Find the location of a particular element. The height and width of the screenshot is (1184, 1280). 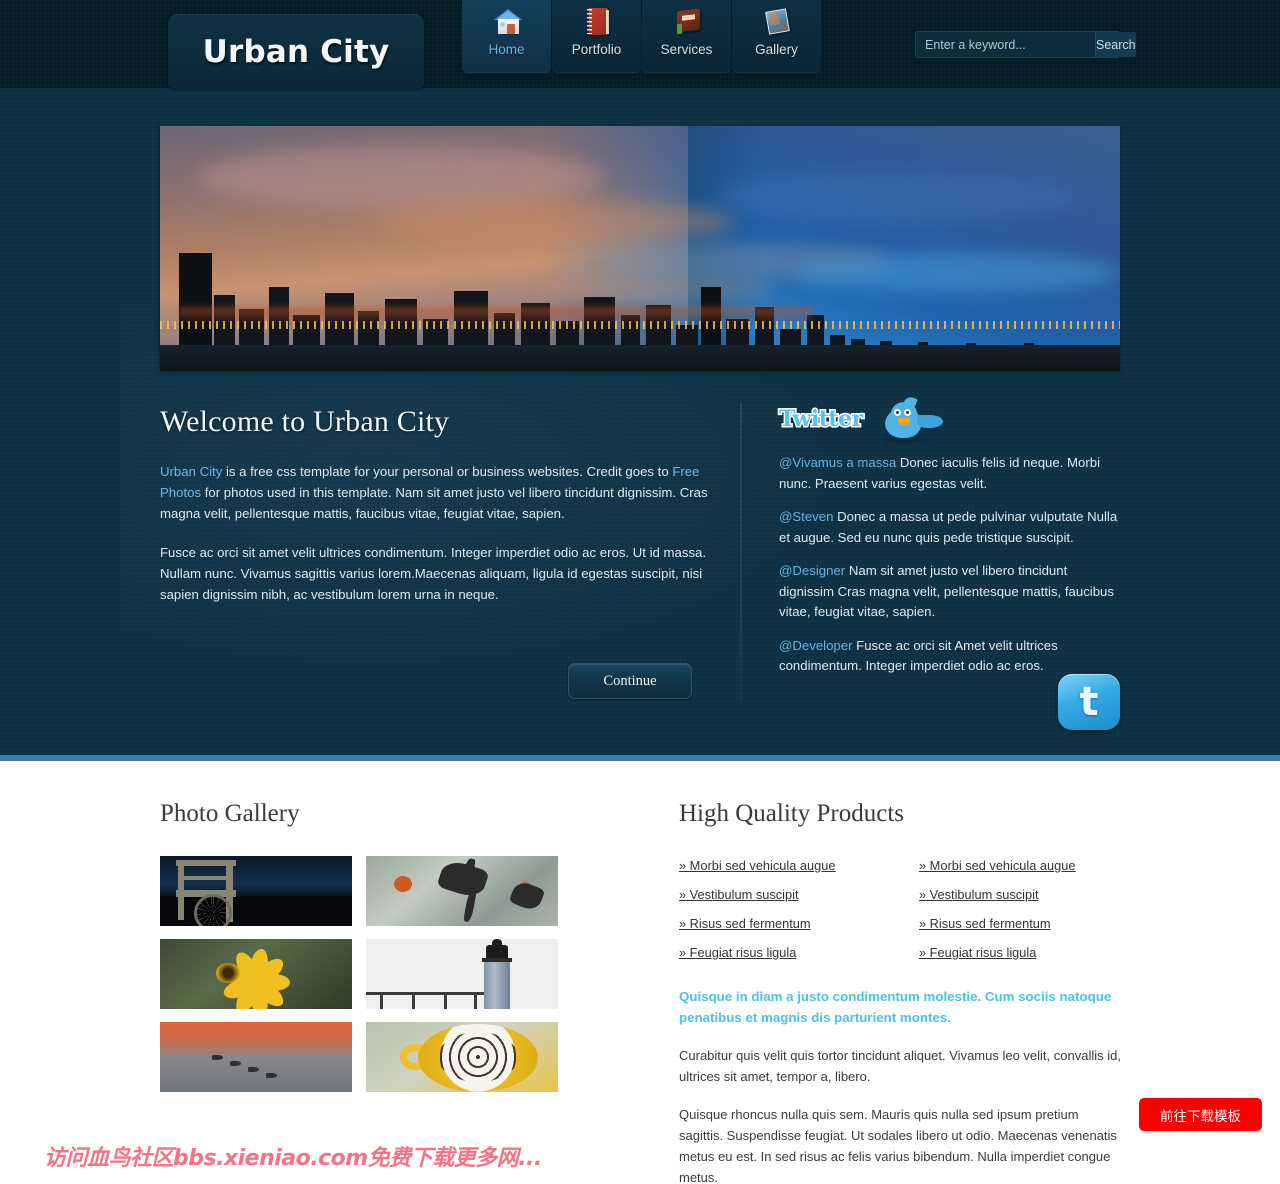

nav-item-services: Services is located at coordinates (686, 36).